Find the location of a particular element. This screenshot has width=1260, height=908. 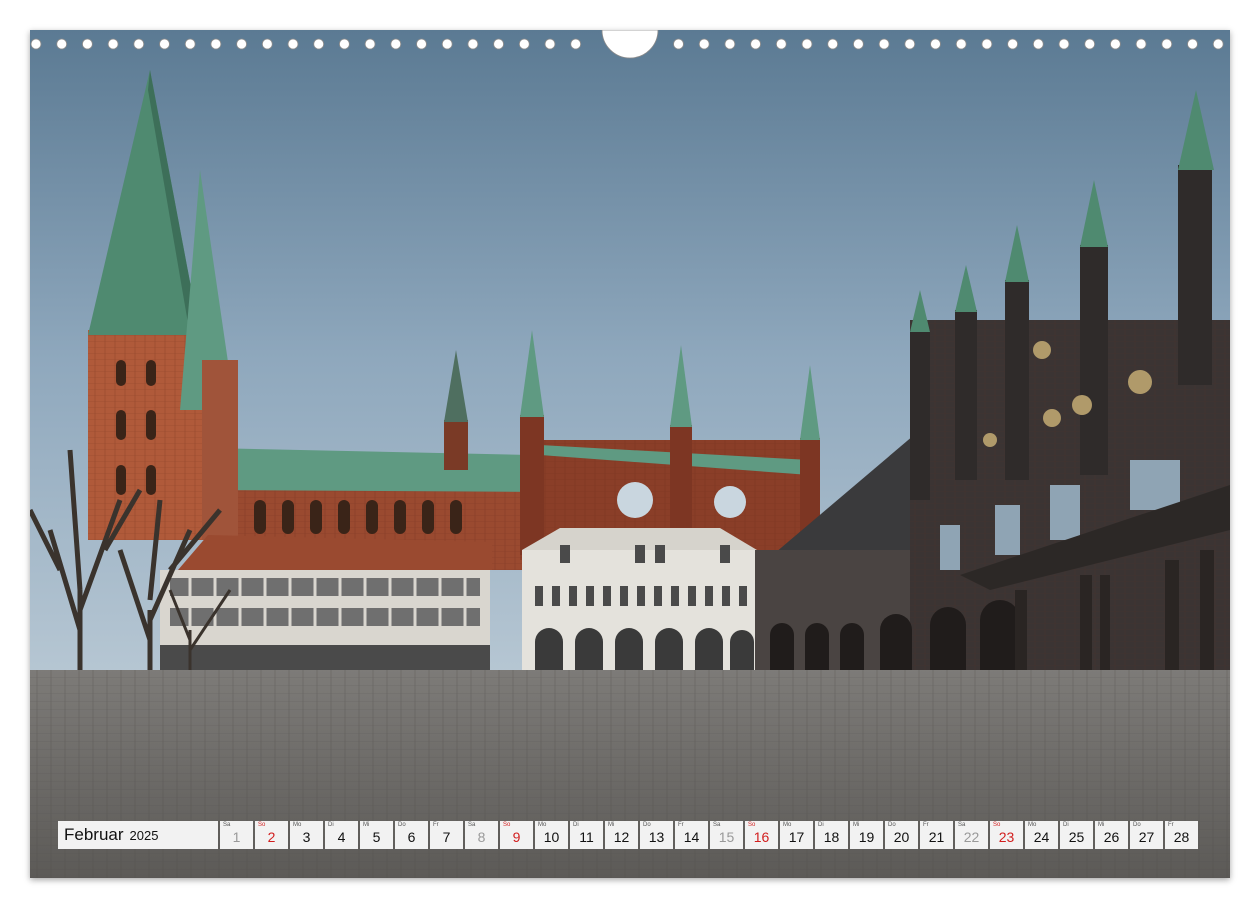

day-cell: Mi 26 is located at coordinates (1111, 835).